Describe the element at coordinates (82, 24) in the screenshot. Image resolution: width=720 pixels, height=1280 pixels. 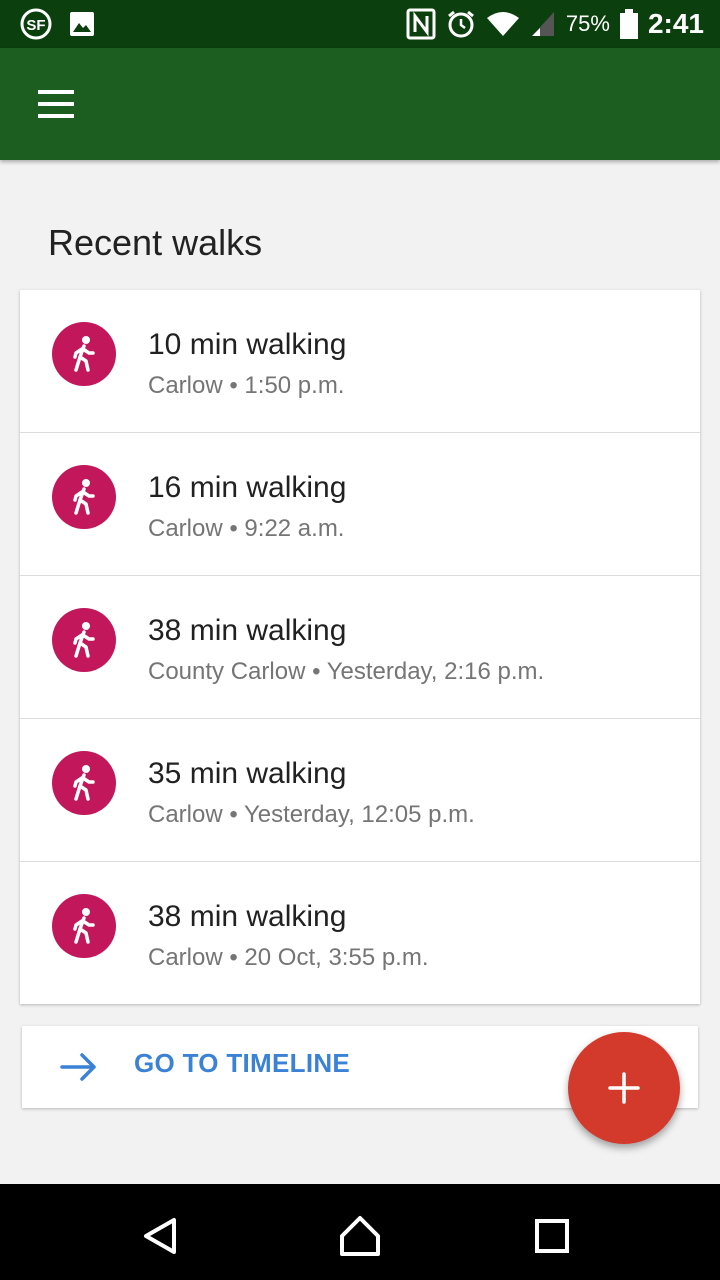
I see `image-notification-icon` at that location.